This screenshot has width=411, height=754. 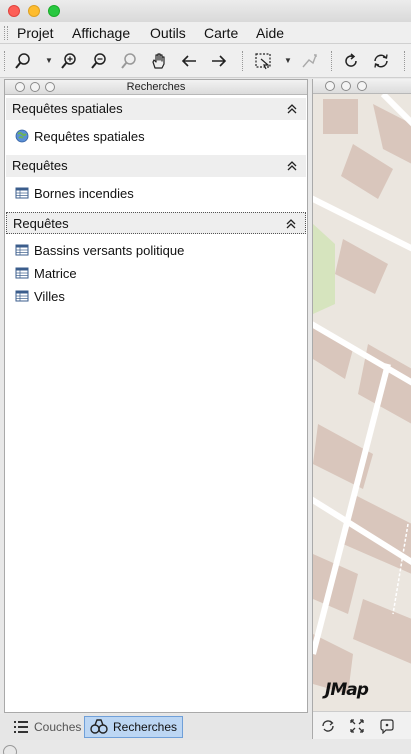 I want to click on status-spinner-icon, so click(x=10, y=749).